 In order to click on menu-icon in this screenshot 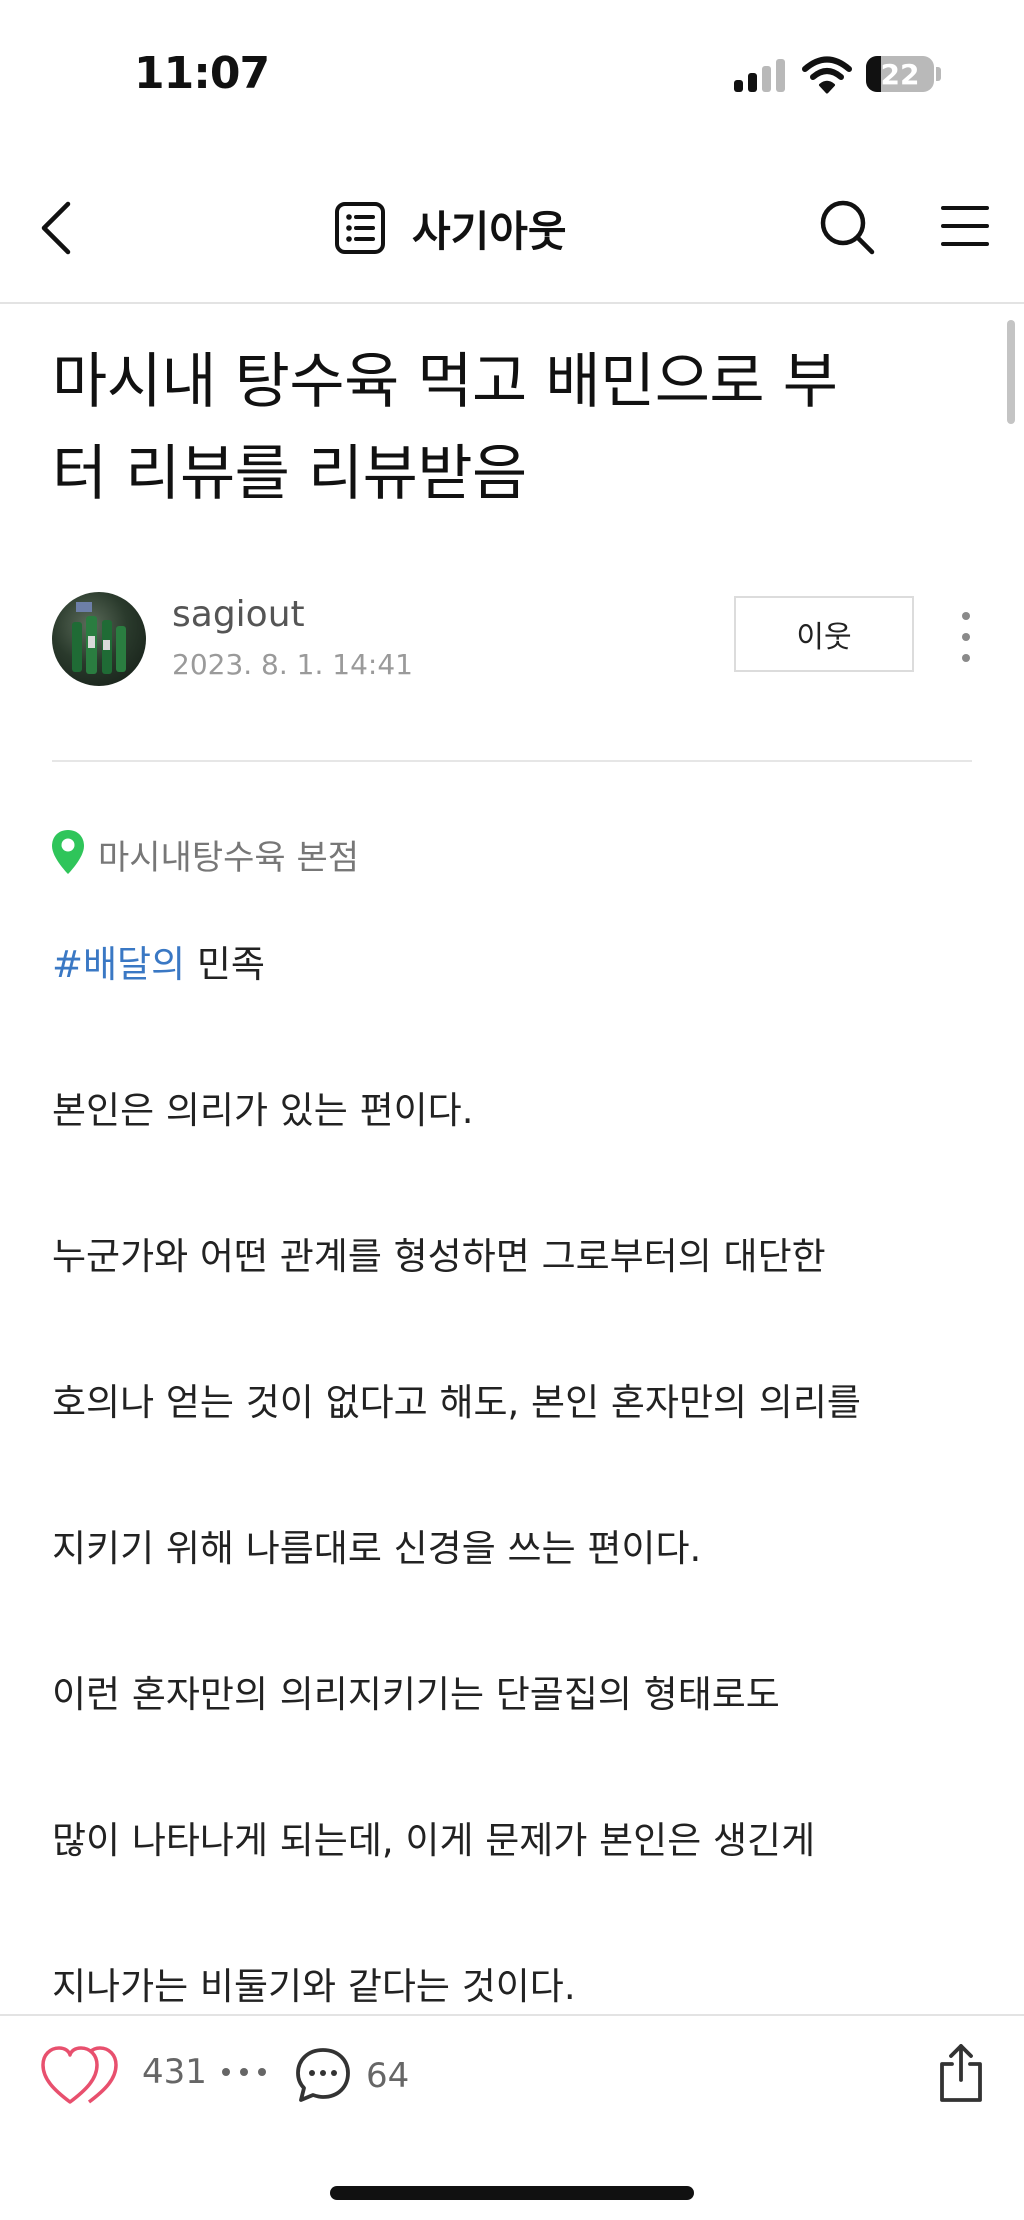, I will do `click(965, 226)`.